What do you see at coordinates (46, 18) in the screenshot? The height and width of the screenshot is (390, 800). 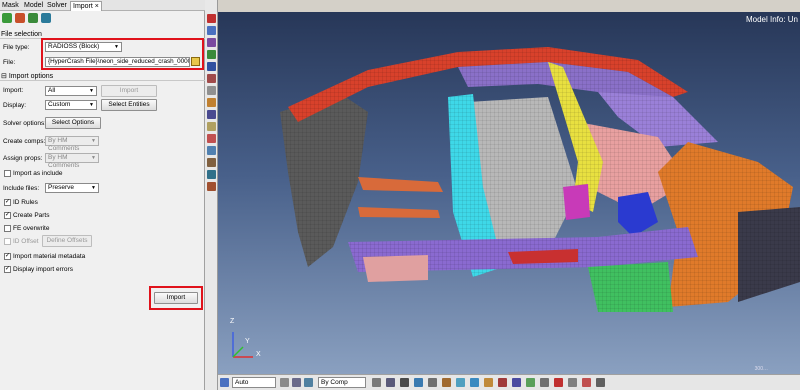 I see `import-connectors-icon` at bounding box center [46, 18].